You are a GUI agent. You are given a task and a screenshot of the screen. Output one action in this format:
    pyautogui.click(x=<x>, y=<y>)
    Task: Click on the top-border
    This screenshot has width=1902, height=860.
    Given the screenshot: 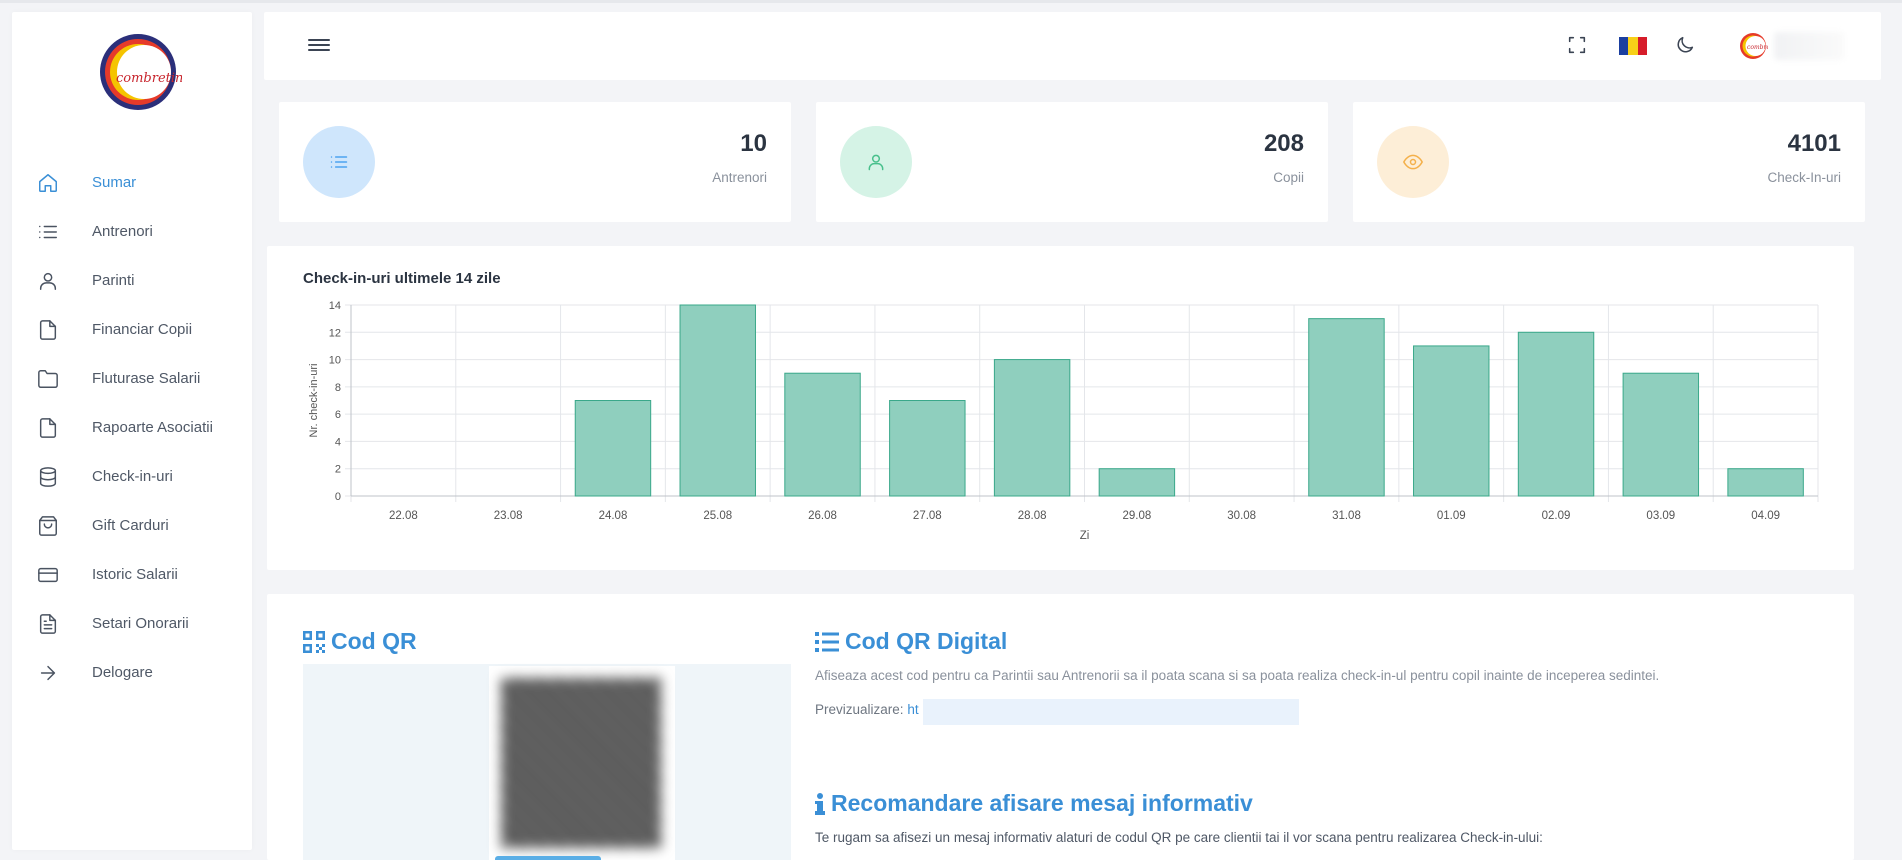 What is the action you would take?
    pyautogui.click(x=951, y=1)
    